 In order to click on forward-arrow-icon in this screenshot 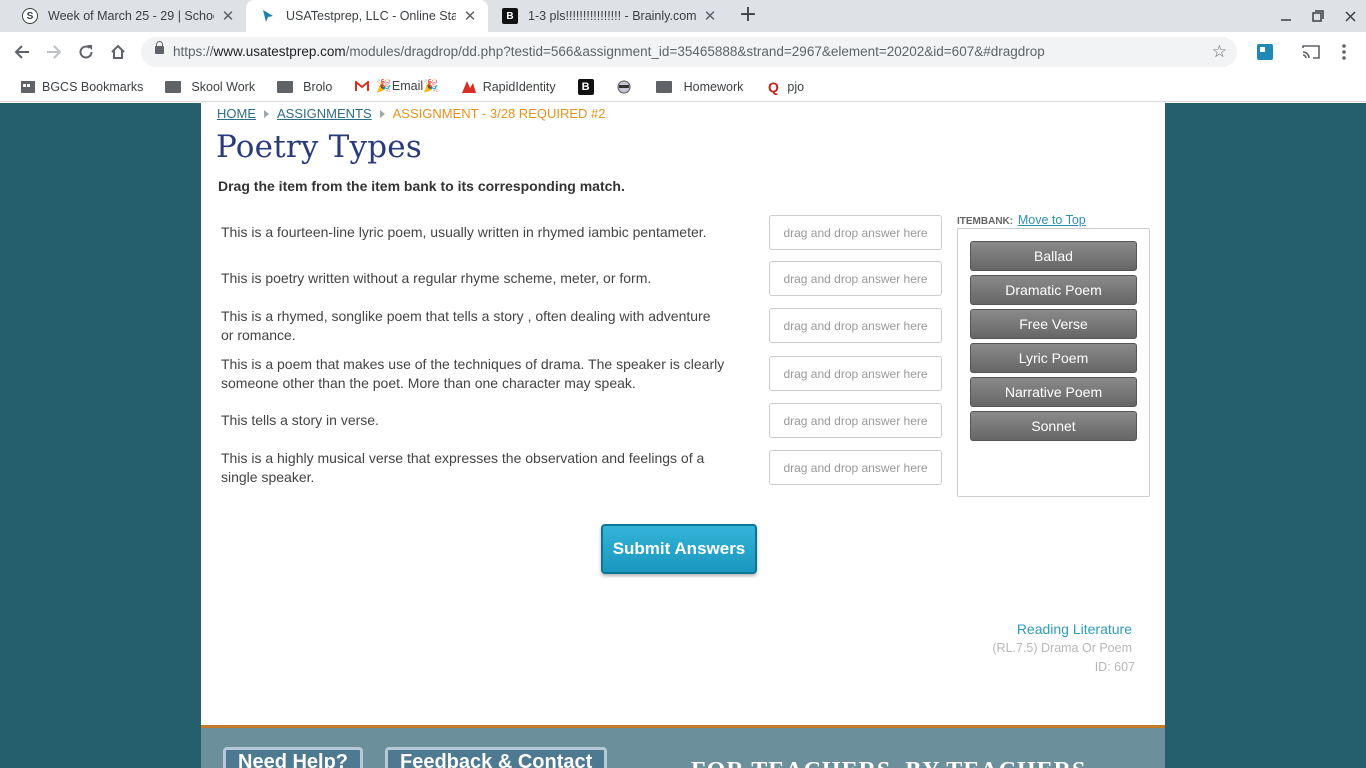, I will do `click(54, 52)`.